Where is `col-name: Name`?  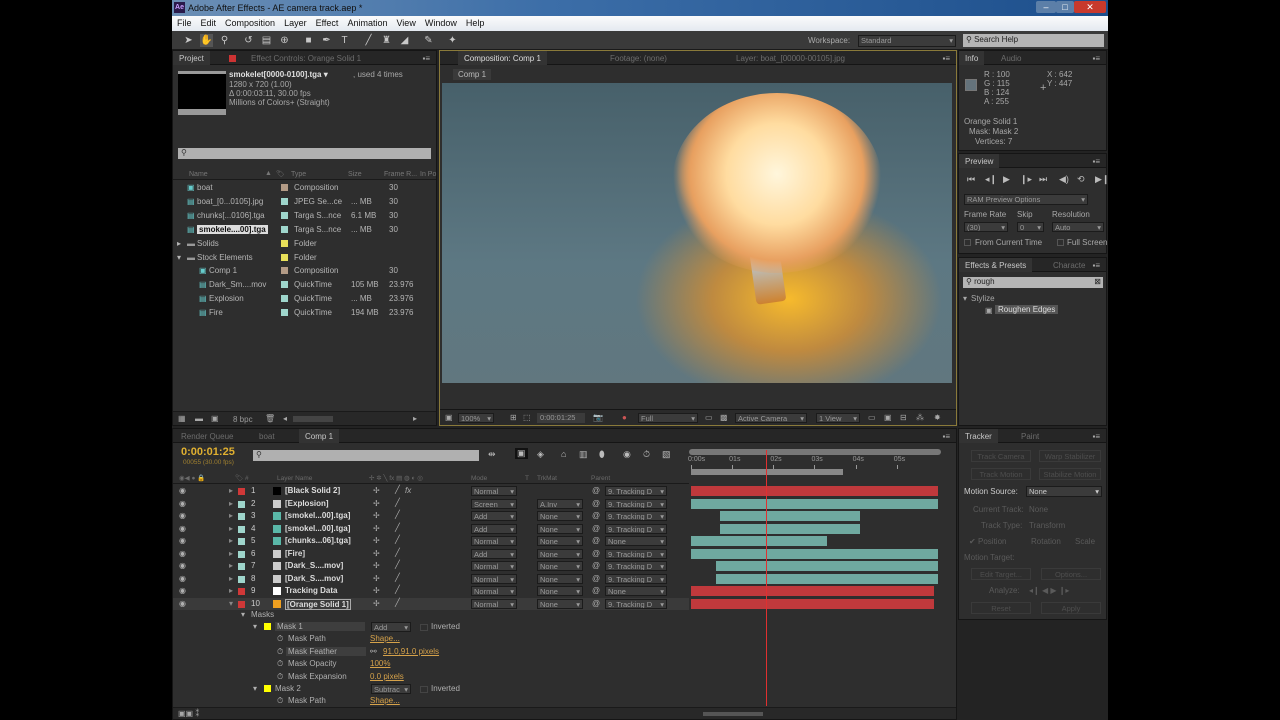 col-name: Name is located at coordinates (198, 174).